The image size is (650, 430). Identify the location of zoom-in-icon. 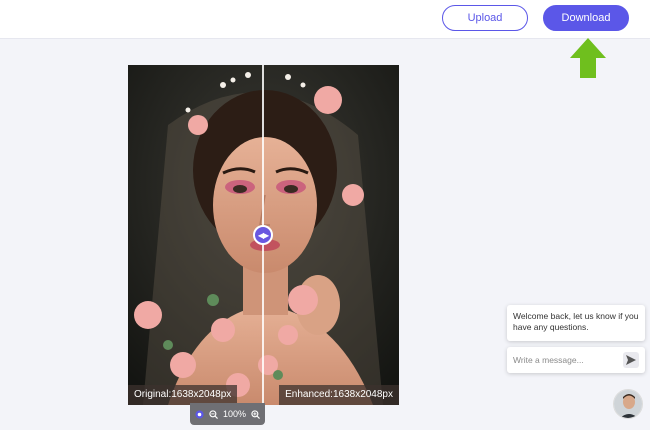
(255, 414).